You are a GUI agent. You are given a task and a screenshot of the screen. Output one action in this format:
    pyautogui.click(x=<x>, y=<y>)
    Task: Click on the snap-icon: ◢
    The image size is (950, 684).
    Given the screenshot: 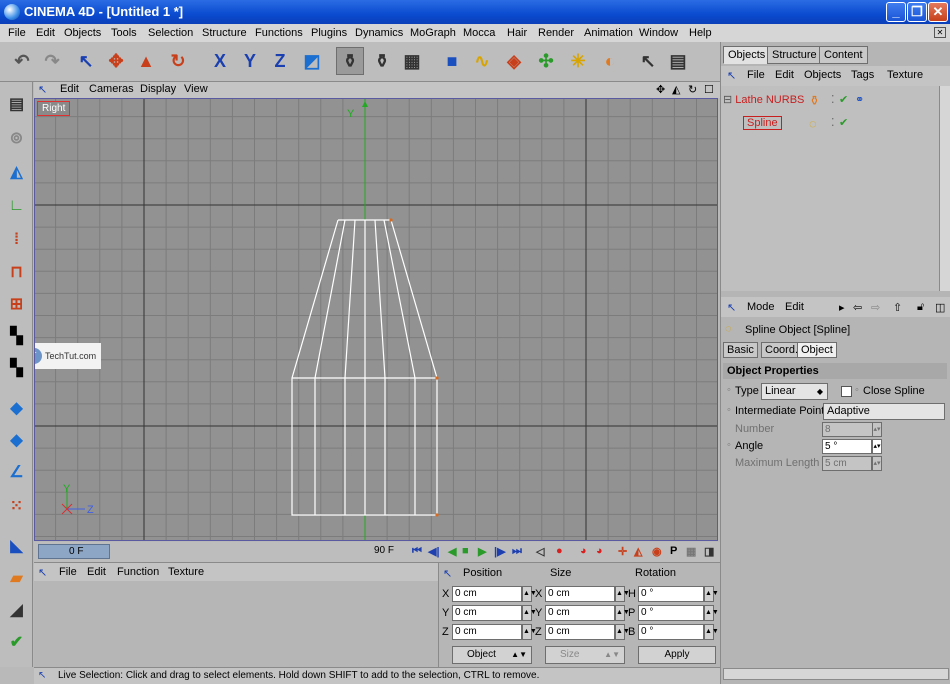 What is the action you would take?
    pyautogui.click(x=16, y=609)
    